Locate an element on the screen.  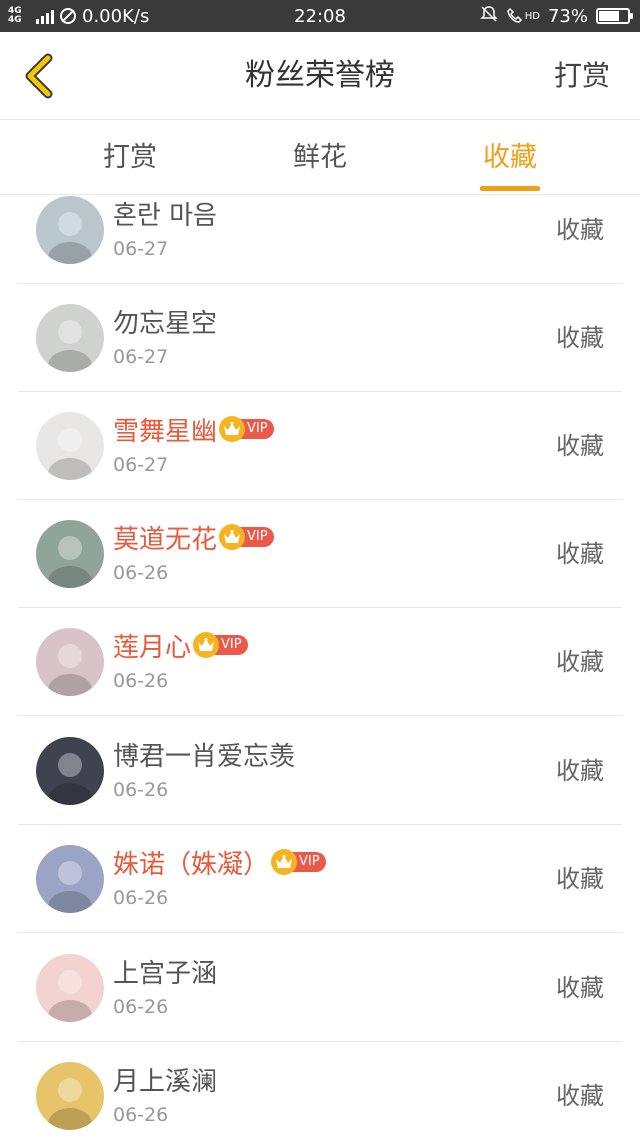
user-name: 姝诺（姝凝） is located at coordinates (191, 864).